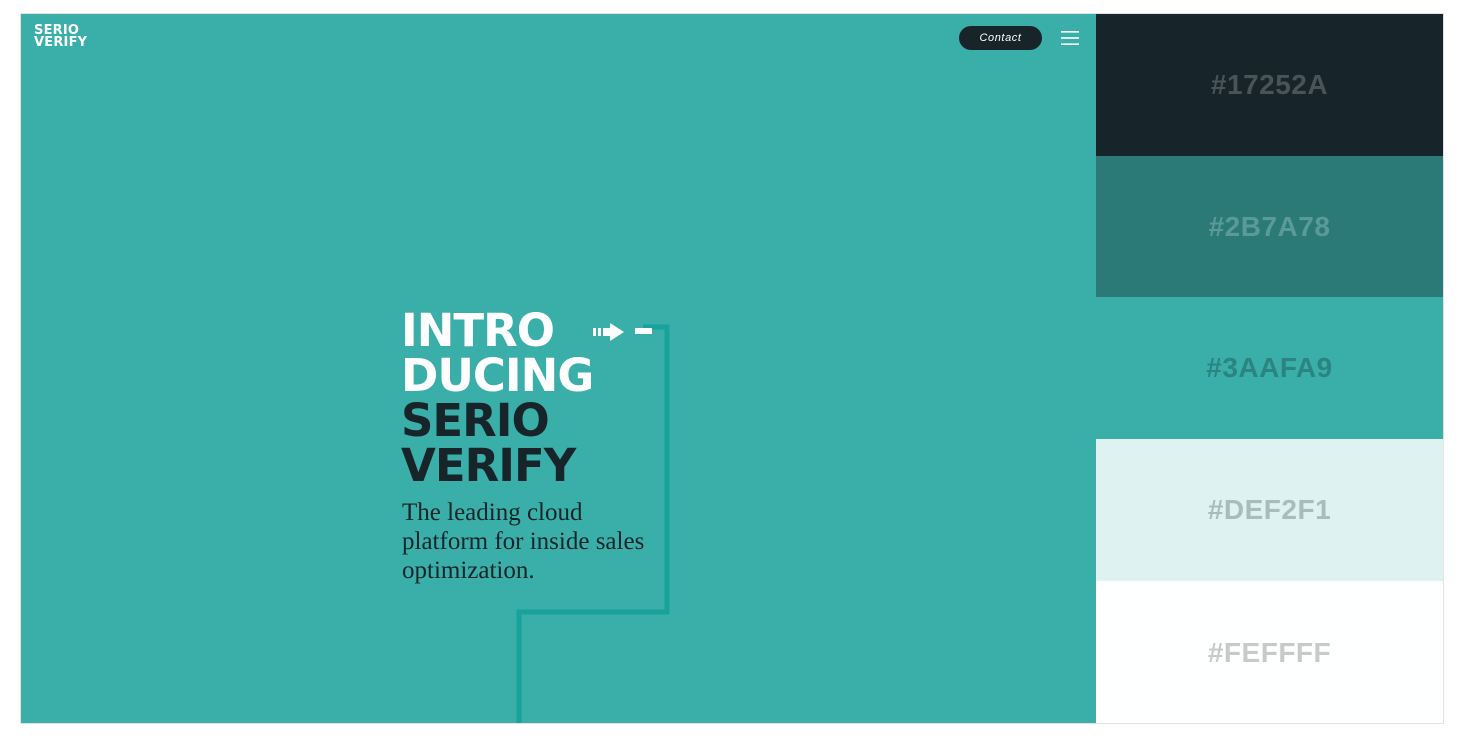  I want to click on swatch-dark: #17252A, so click(1269, 85).